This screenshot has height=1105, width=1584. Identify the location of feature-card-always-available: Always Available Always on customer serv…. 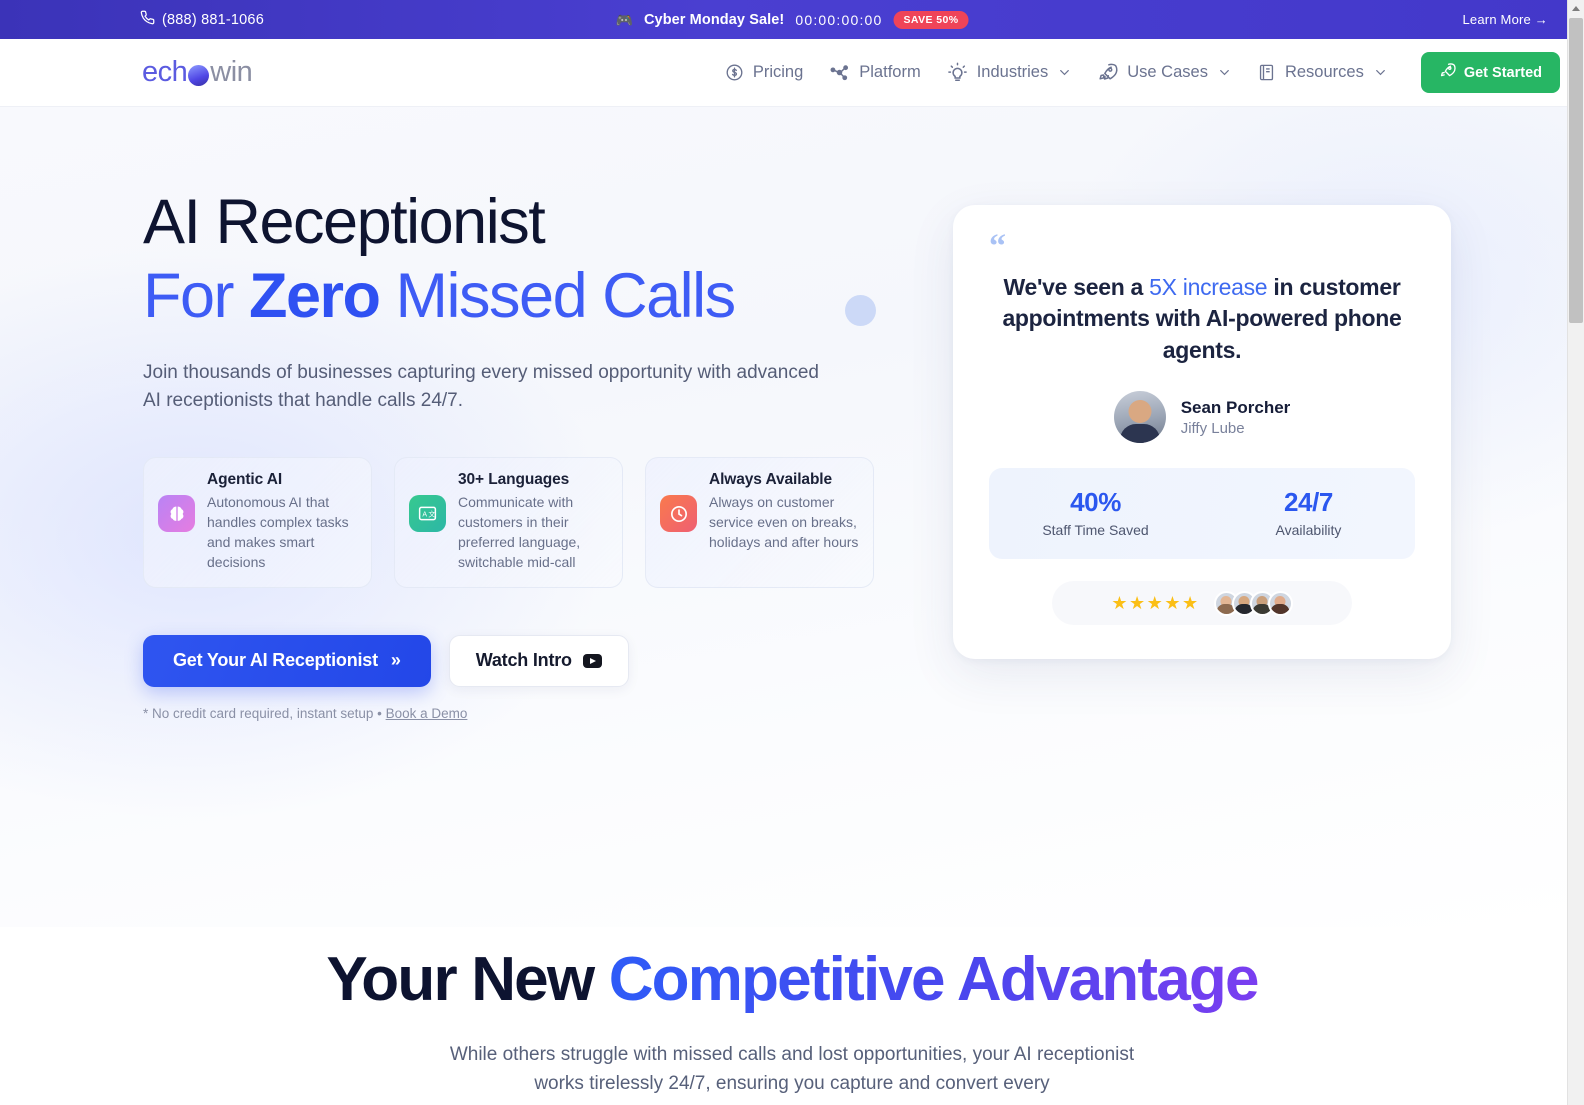
(759, 522).